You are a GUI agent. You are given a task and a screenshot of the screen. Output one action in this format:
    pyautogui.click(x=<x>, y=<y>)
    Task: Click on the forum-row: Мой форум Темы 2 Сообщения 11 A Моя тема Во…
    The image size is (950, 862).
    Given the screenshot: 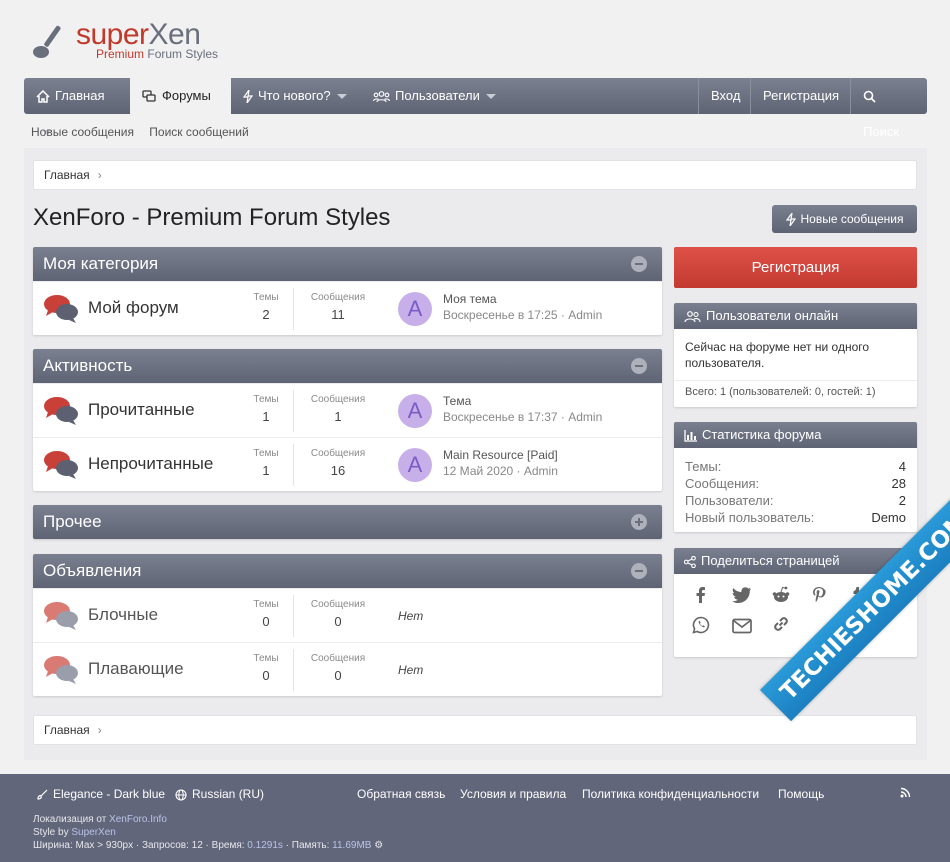 What is the action you would take?
    pyautogui.click(x=347, y=308)
    